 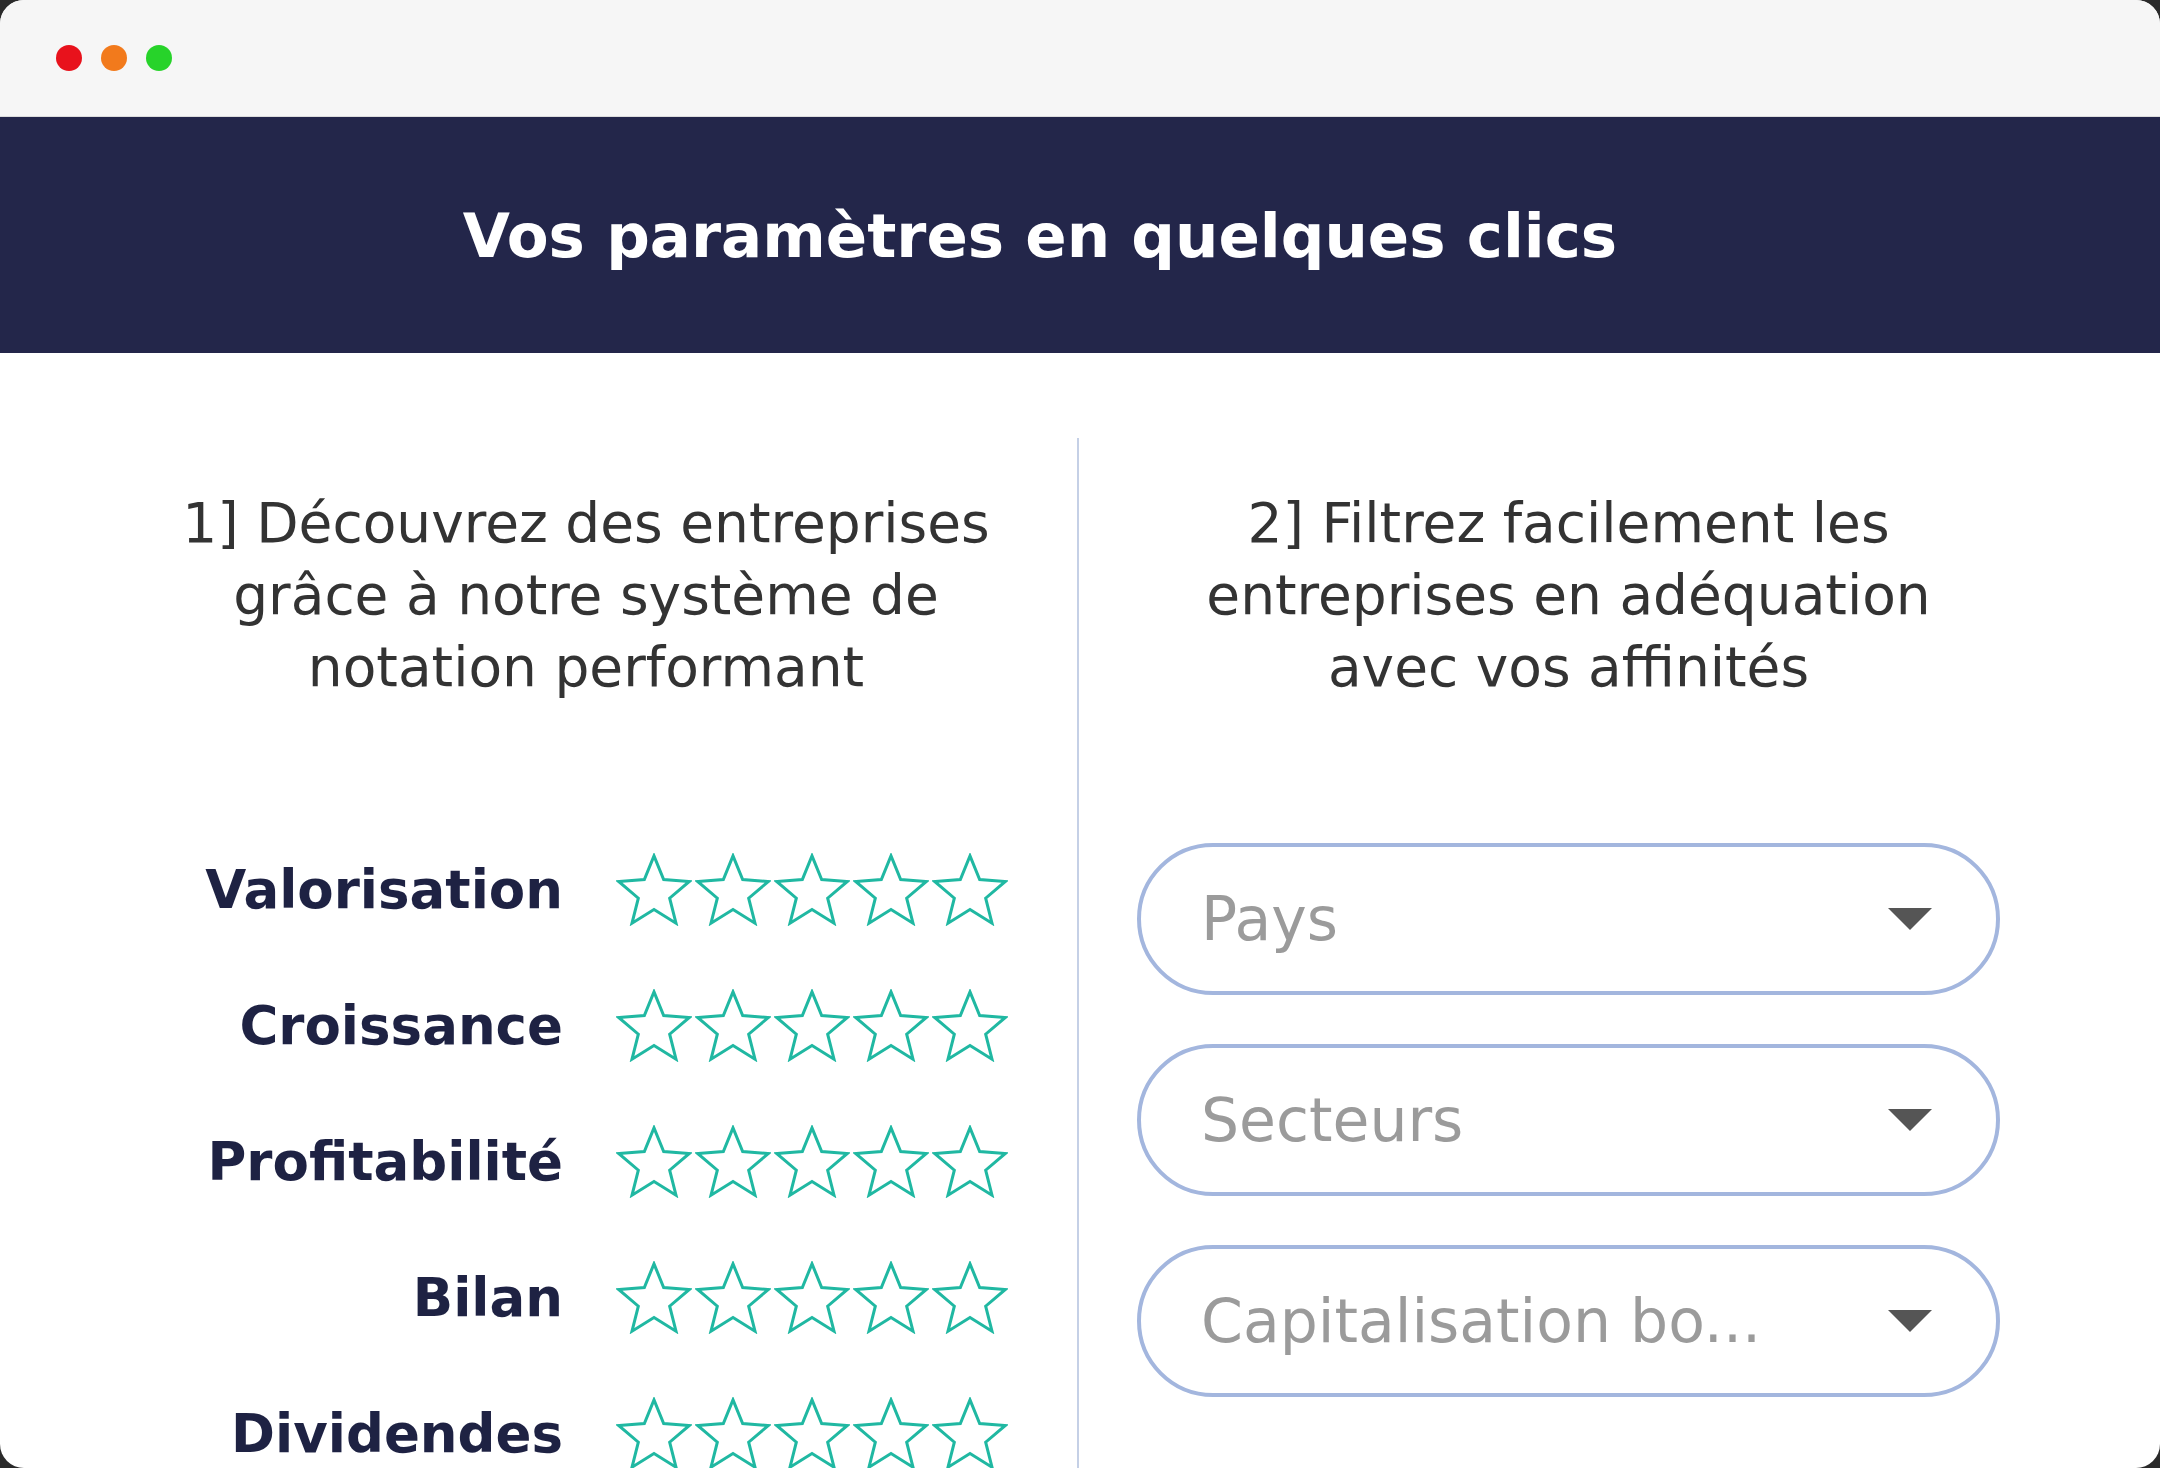 I want to click on criterion-label: Dividendes, so click(x=396, y=1433).